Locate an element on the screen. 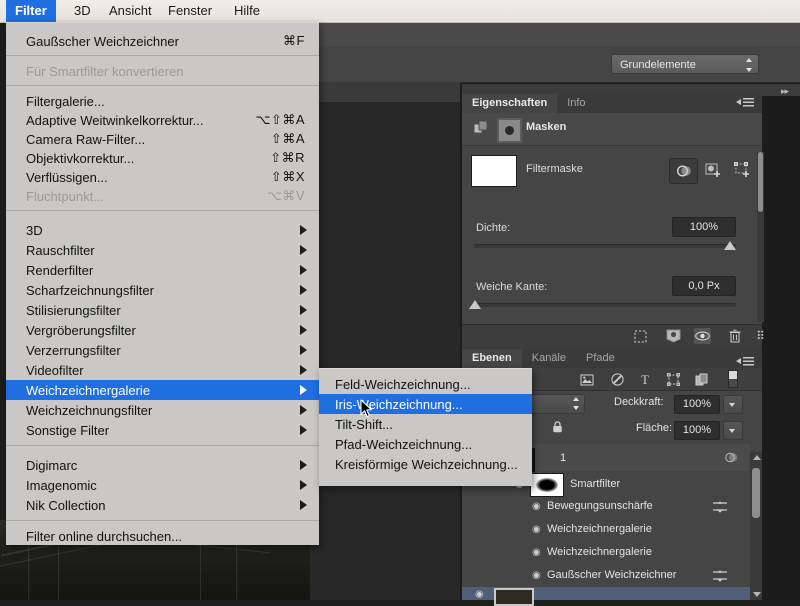 This screenshot has height=606, width=800. feather-value: 0,0 Px is located at coordinates (704, 286).